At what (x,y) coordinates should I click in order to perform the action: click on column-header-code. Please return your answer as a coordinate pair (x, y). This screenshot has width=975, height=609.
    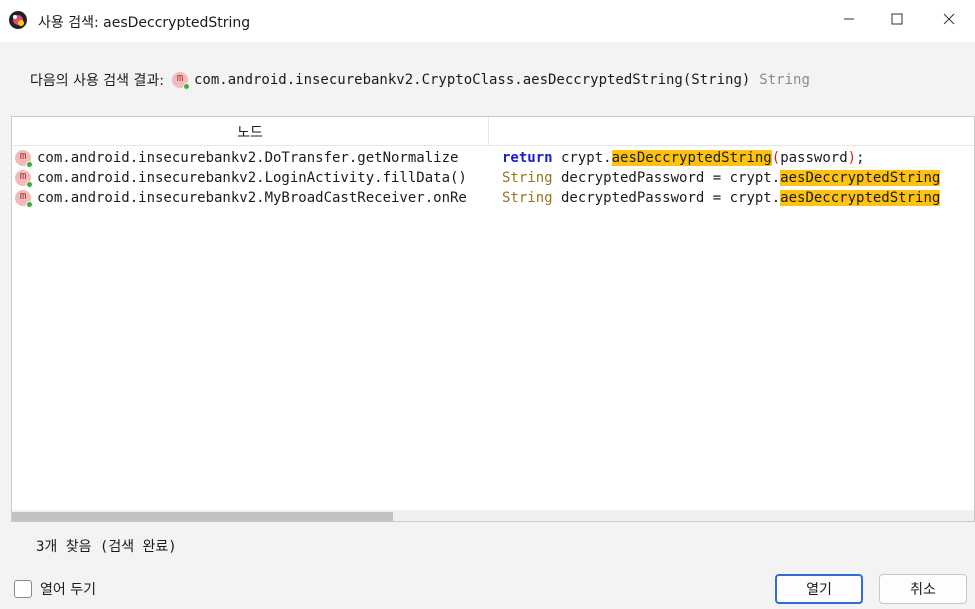
    Looking at the image, I should click on (732, 131).